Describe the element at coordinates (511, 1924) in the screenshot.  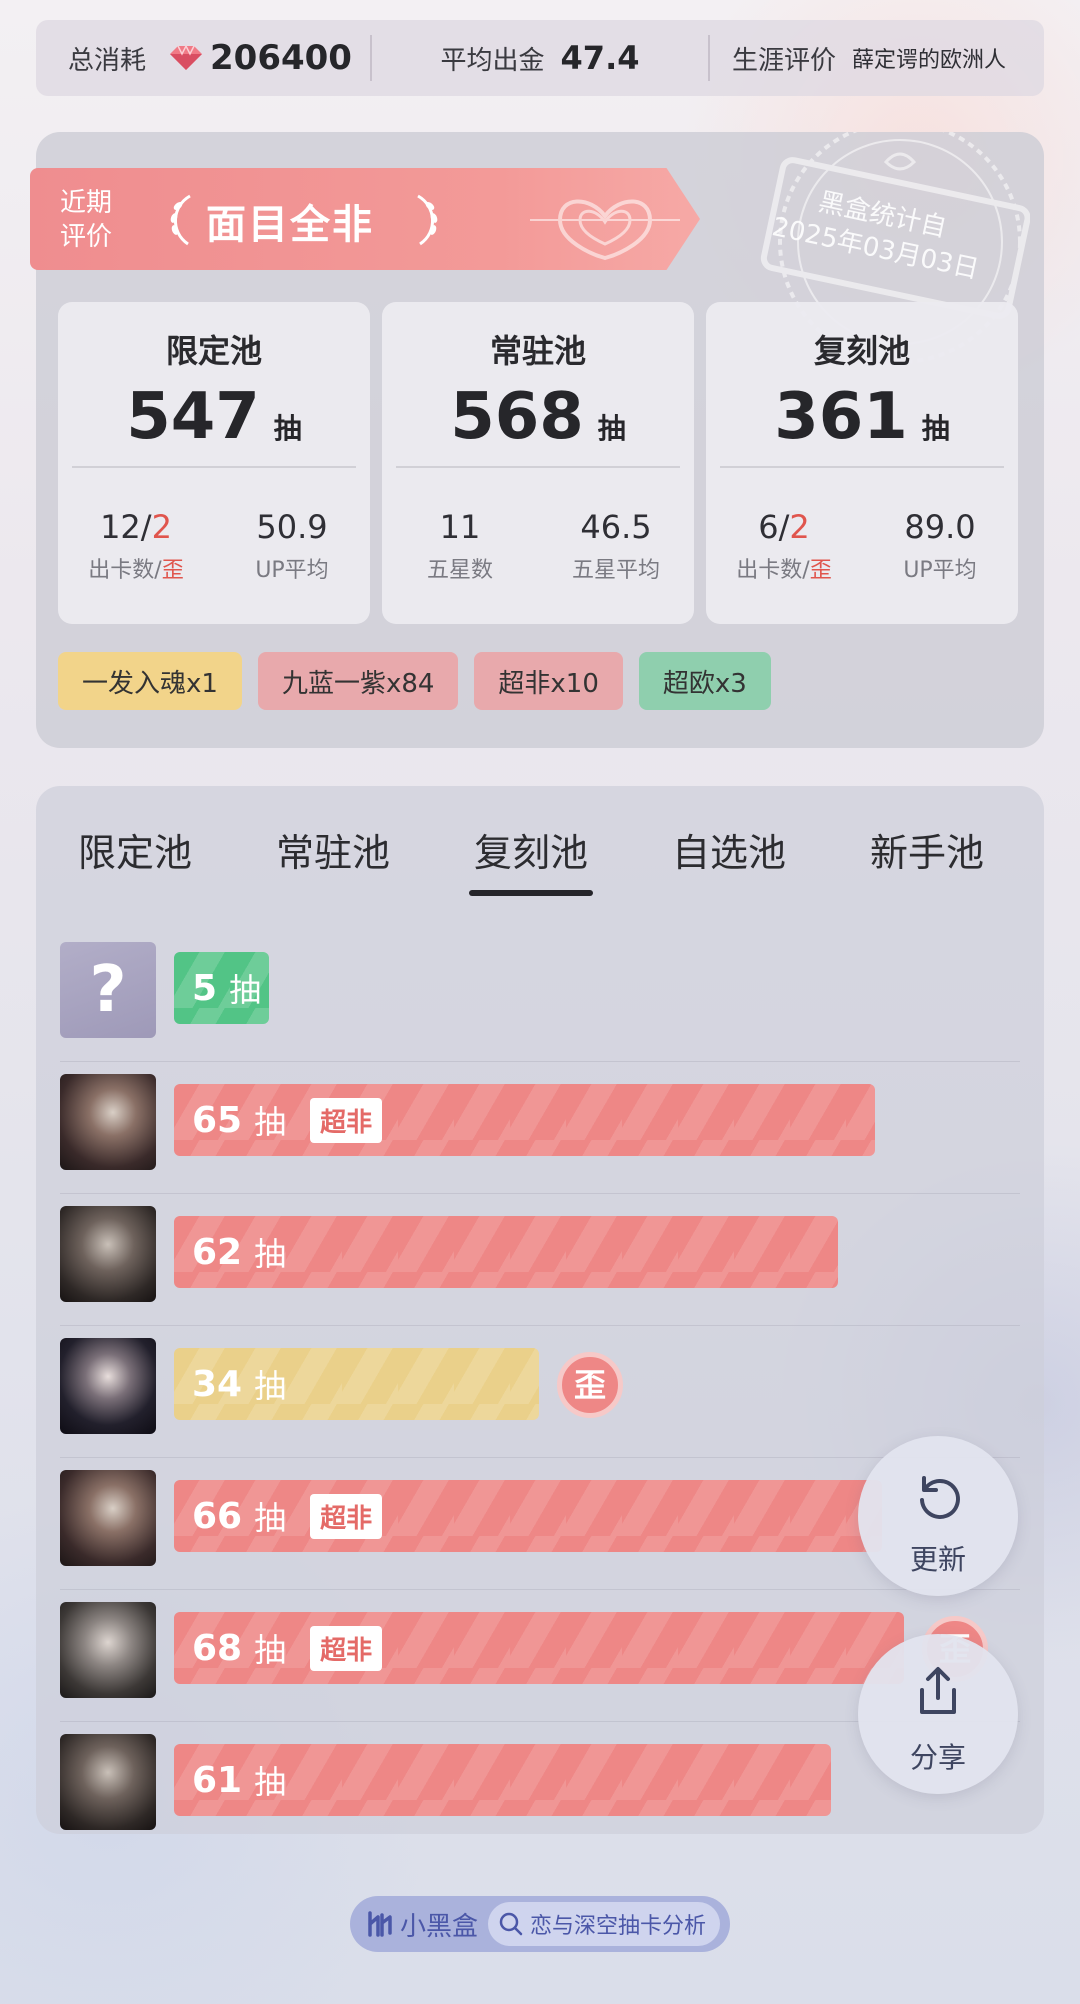
I see `search-icon` at that location.